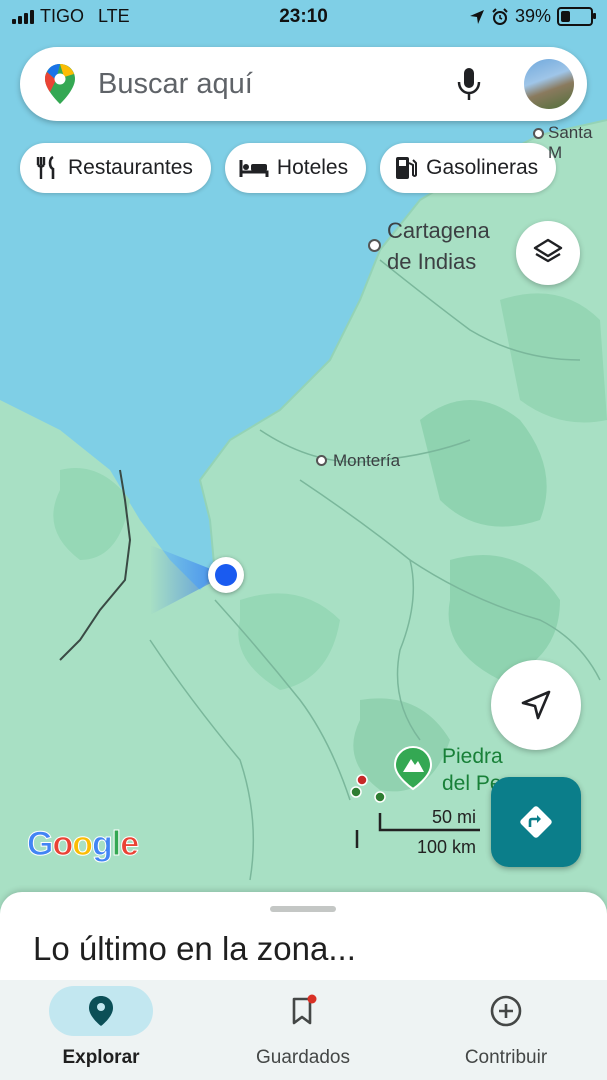 The image size is (607, 1080). What do you see at coordinates (548, 250) in the screenshot?
I see `layers-icon` at bounding box center [548, 250].